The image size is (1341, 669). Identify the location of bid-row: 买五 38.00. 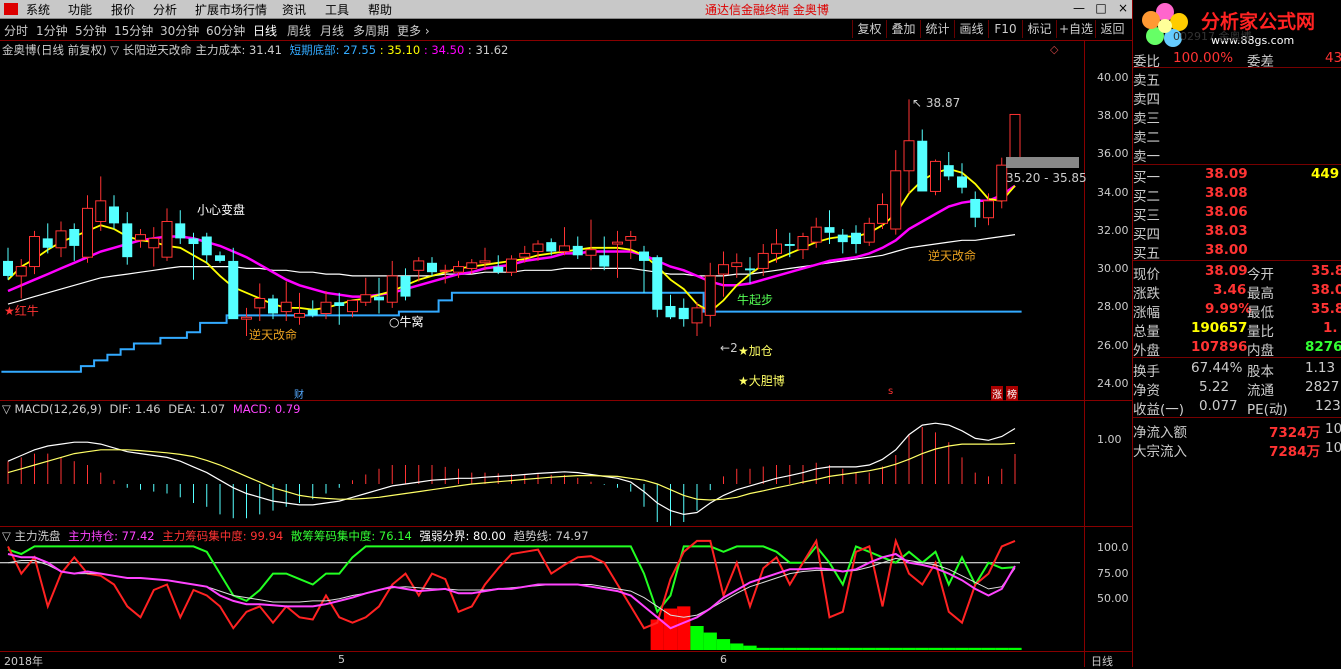
(1237, 251).